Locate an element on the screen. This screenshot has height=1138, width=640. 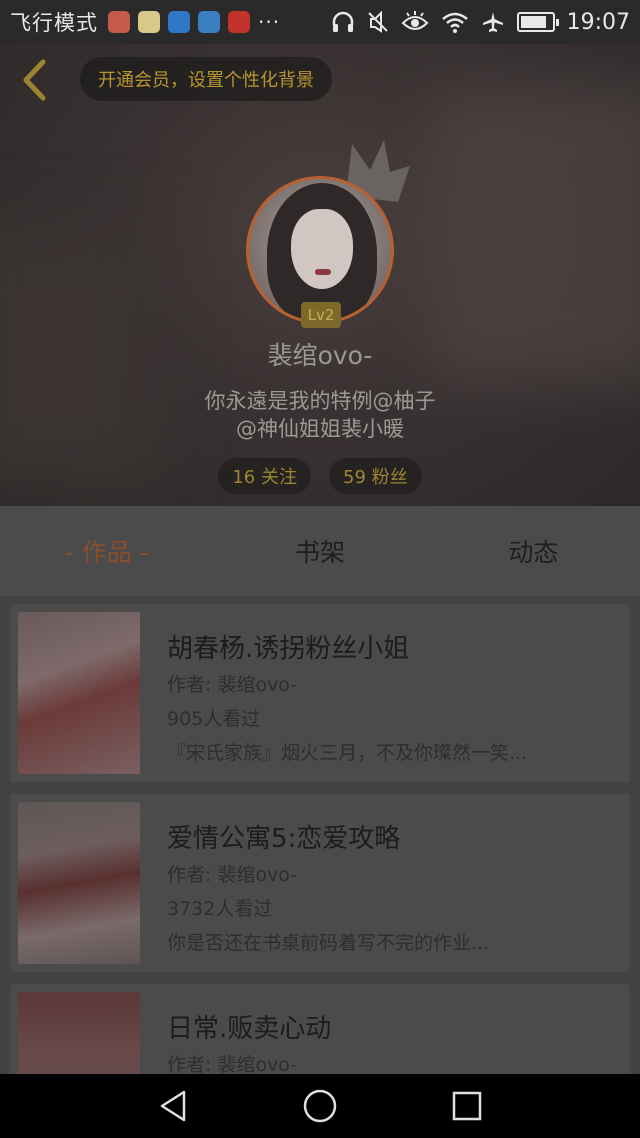
level-badge: Lv2 is located at coordinates (321, 315).